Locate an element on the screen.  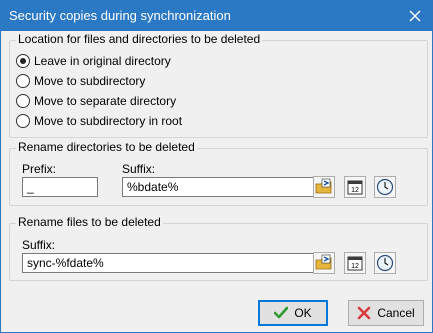
rename-files-group-title: Rename files to be deleted is located at coordinates (89, 222).